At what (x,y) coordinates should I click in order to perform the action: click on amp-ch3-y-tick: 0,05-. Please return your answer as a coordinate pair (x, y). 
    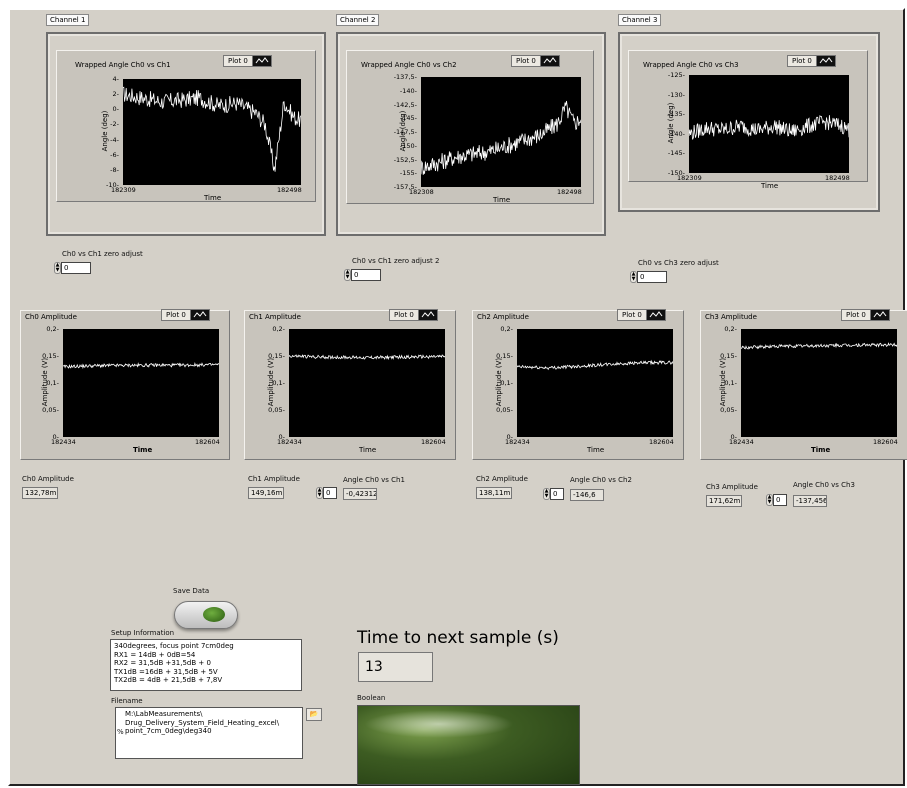
    Looking at the image, I should click on (728, 410).